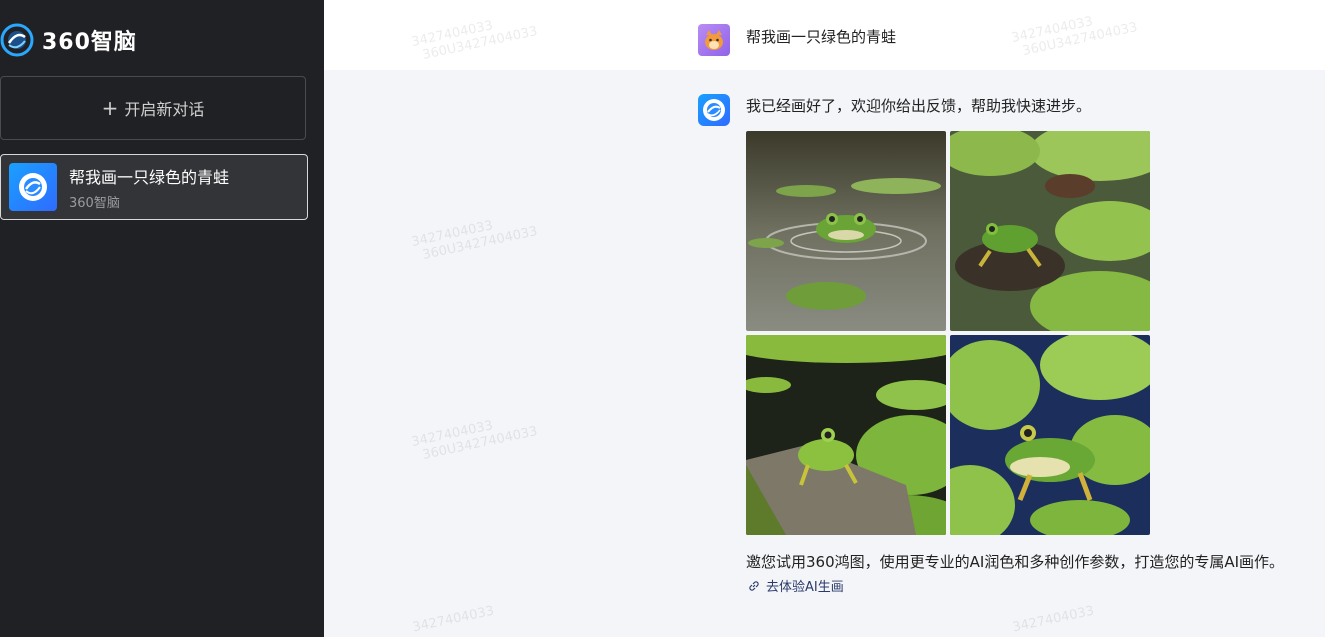 This screenshot has width=1325, height=637. Describe the element at coordinates (1015, 562) in the screenshot. I see `invite-text: 邀您试用360鸿图，使用更专业的AI润色和多种创作参数，打造您的专属AI画作。` at that location.